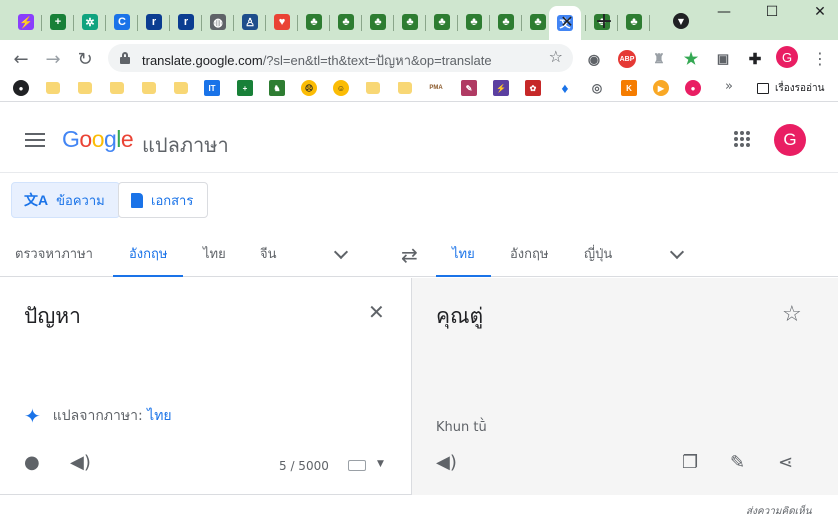  Describe the element at coordinates (533, 88) in the screenshot. I see `gift-bookmark-icon: ✿` at that location.